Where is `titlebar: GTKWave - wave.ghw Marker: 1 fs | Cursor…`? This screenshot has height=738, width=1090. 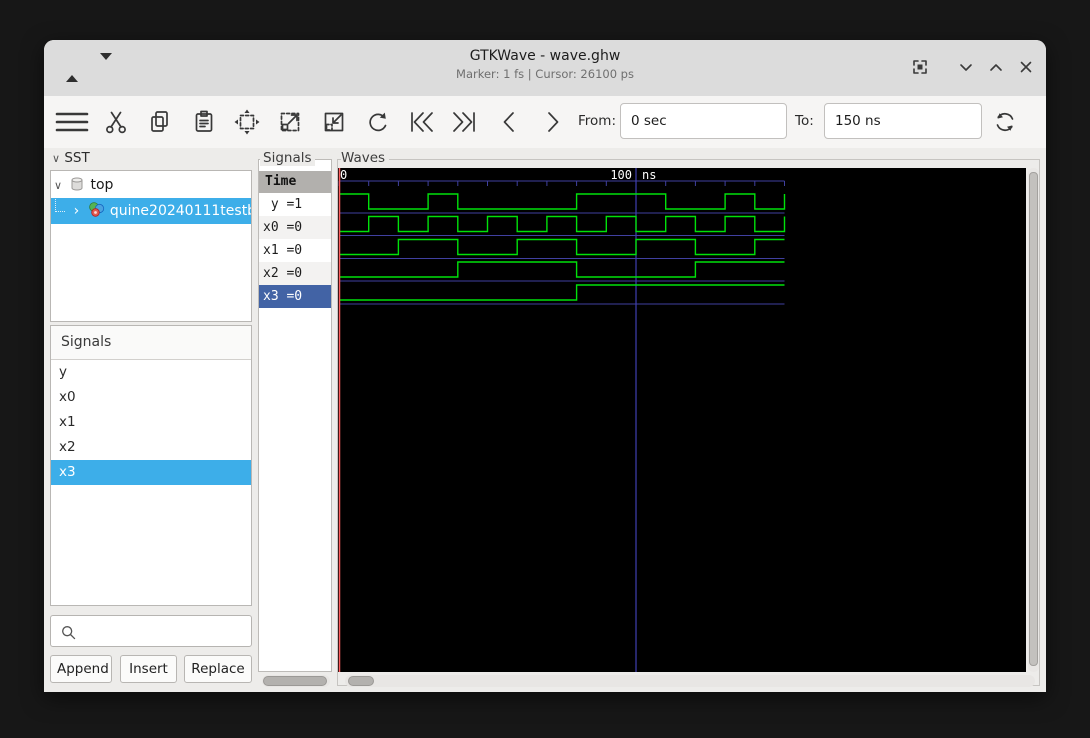
titlebar: GTKWave - wave.ghw Marker: 1 fs | Cursor… is located at coordinates (545, 68).